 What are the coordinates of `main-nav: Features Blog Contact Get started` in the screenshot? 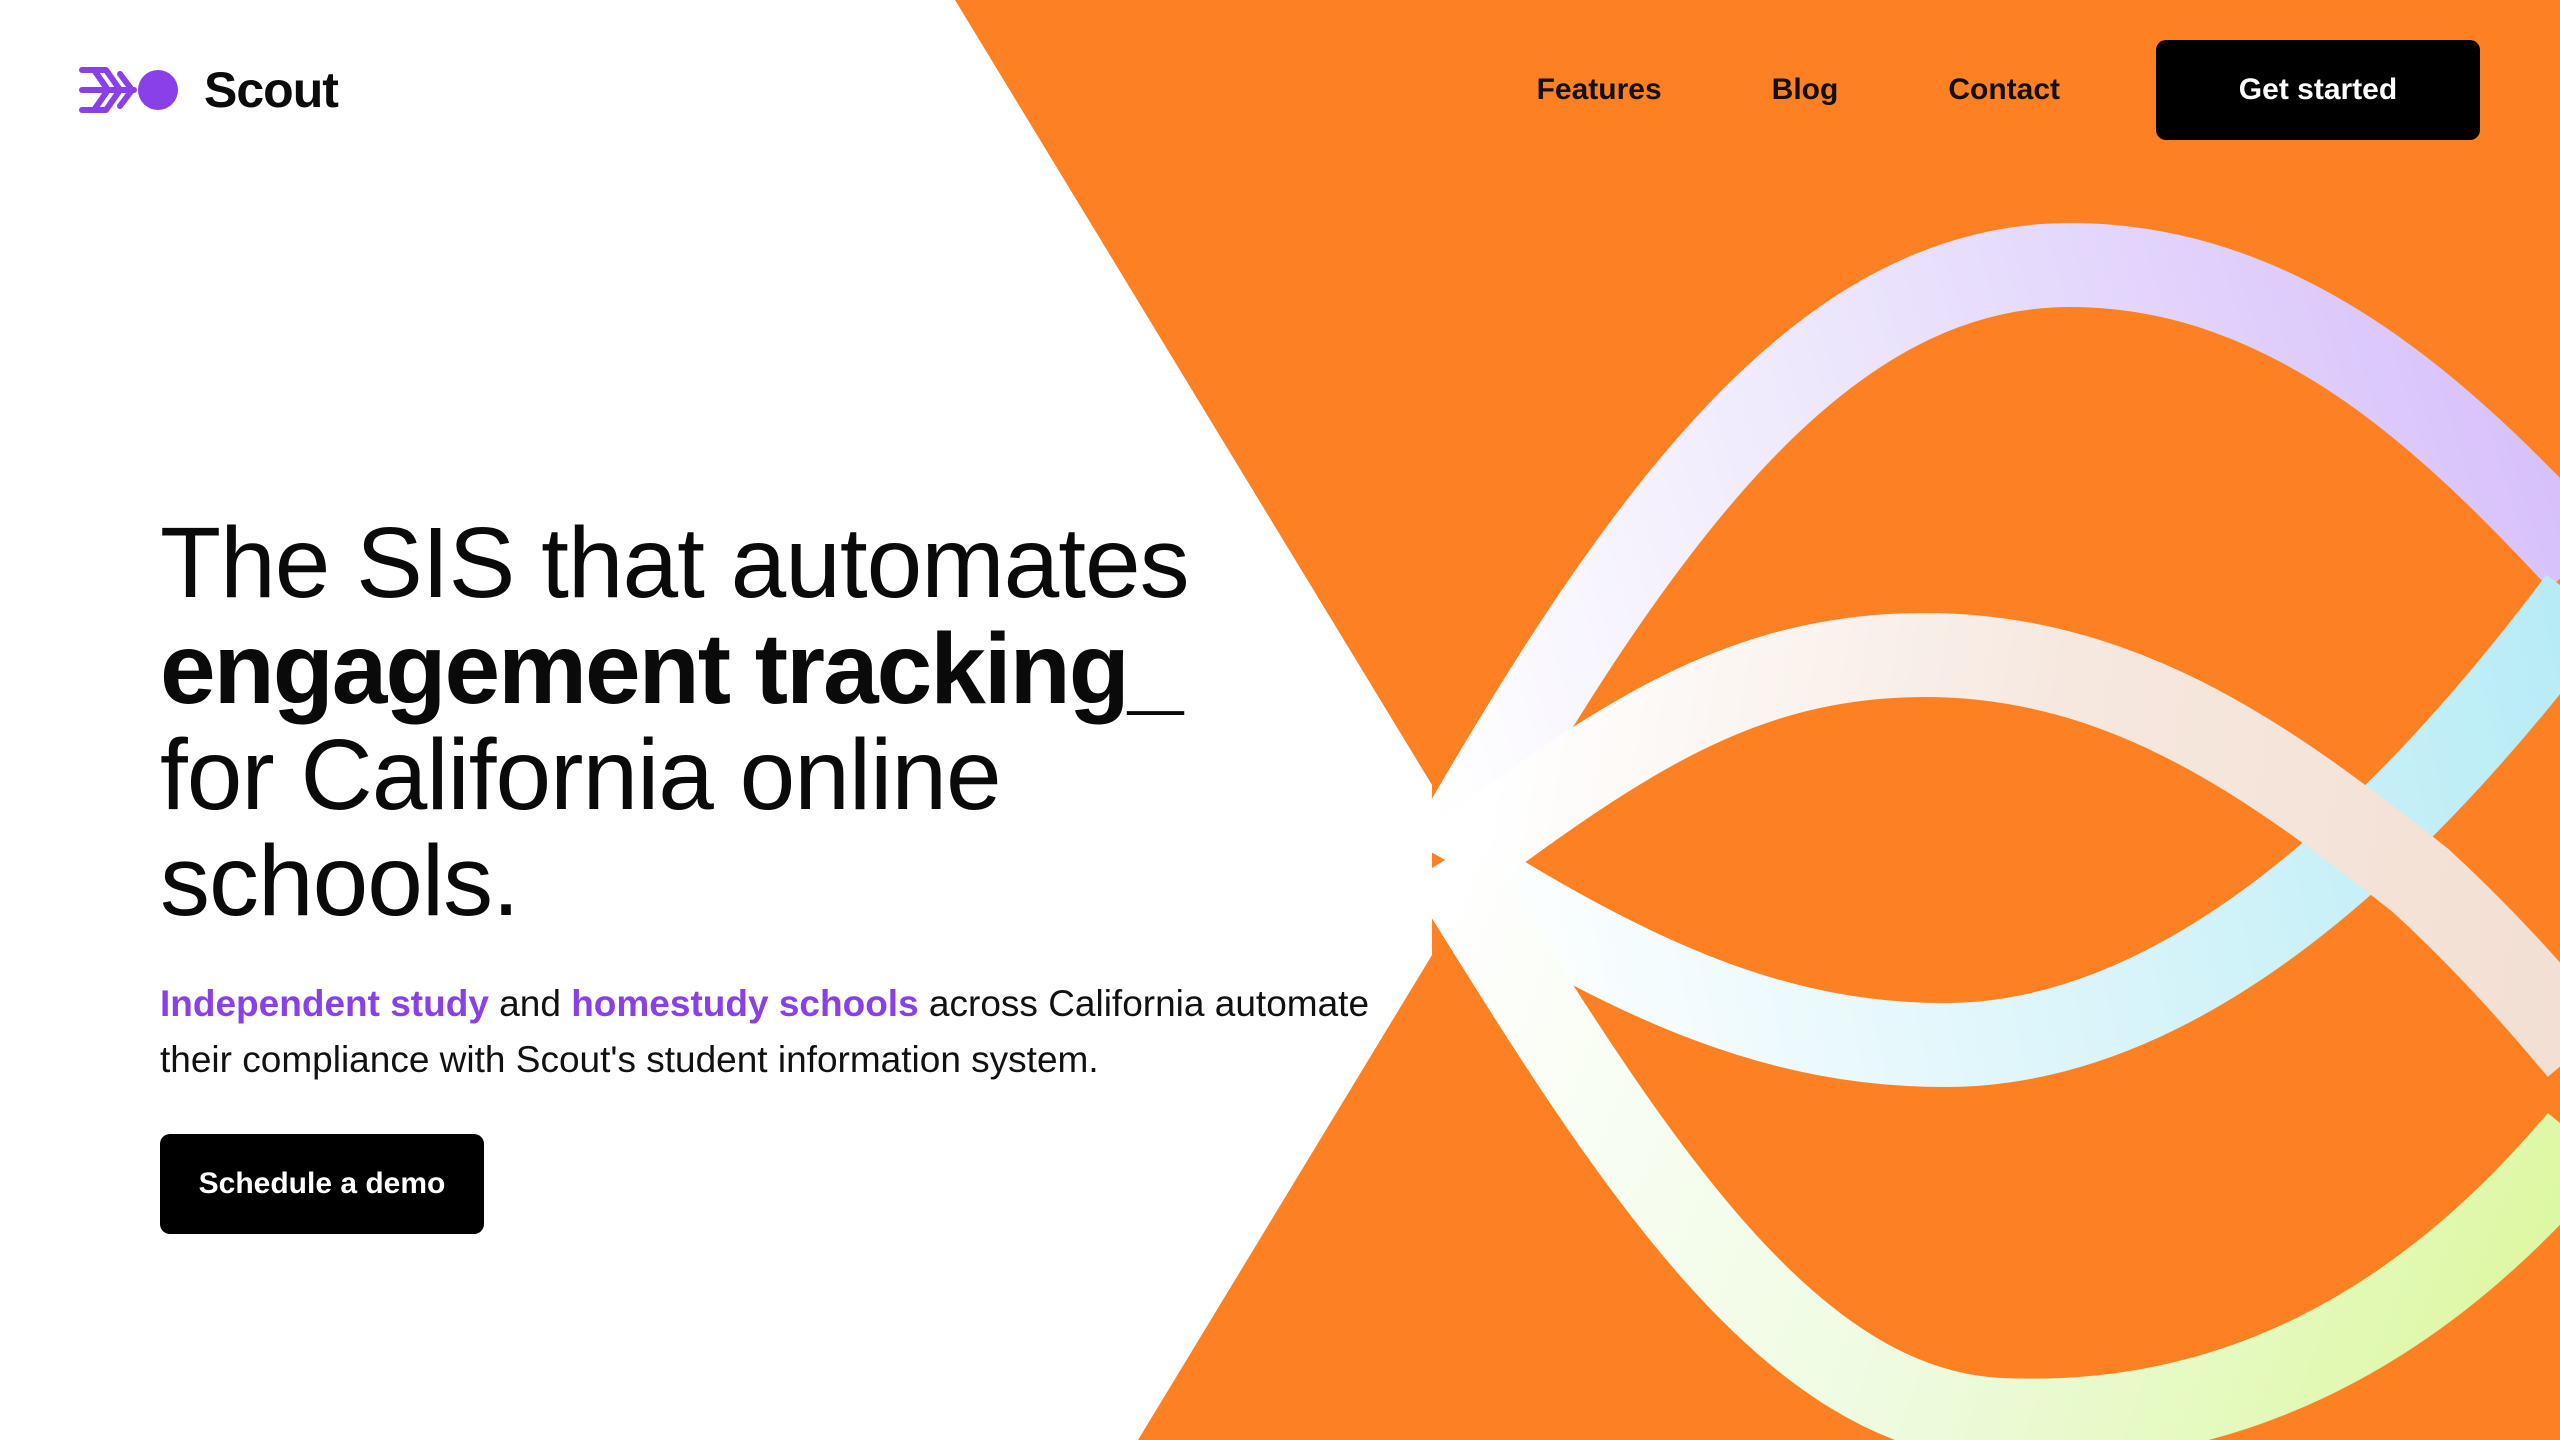 It's located at (2008, 90).